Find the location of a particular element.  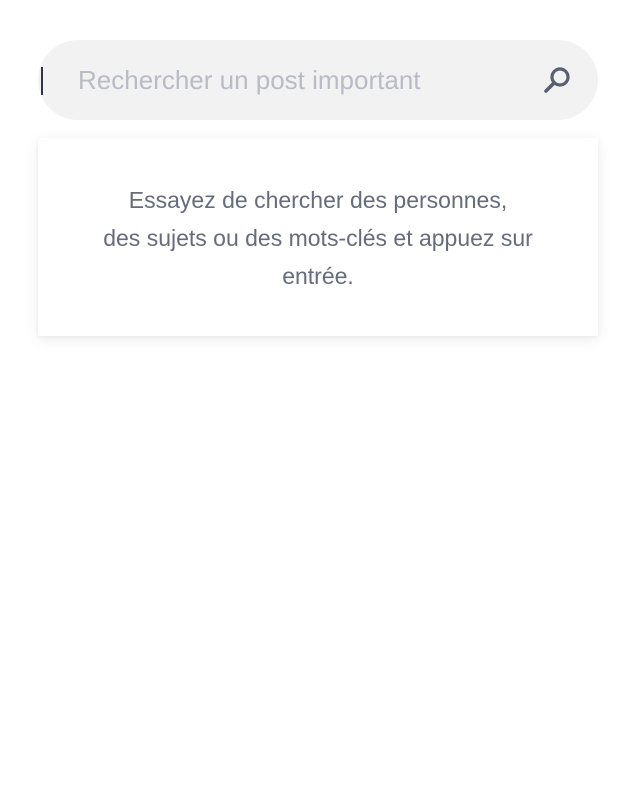

search-bar is located at coordinates (318, 80).